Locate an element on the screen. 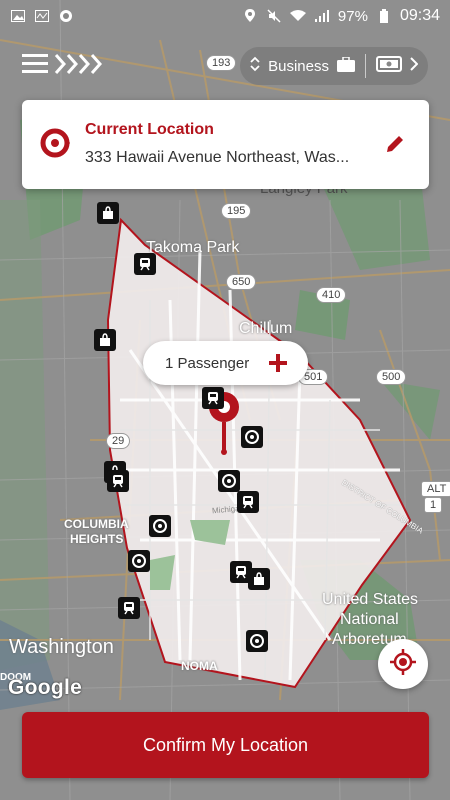 This screenshot has width=450, height=800. battery-percent: 97% is located at coordinates (352, 16).